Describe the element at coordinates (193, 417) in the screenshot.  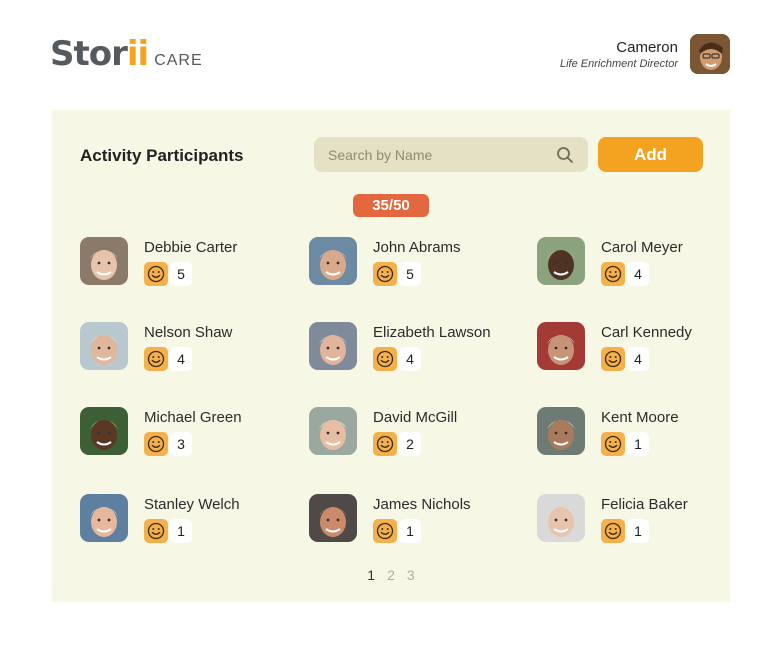
I see `participant-name: Michael Green` at that location.